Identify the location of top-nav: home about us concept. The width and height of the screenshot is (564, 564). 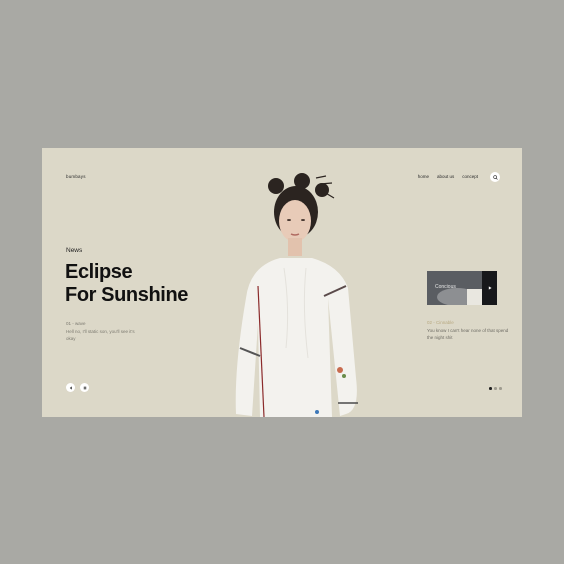
(448, 176).